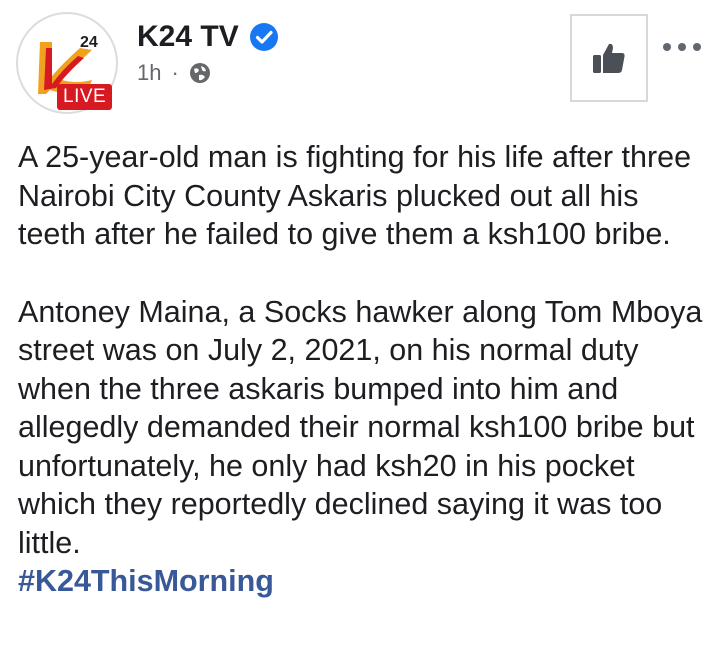 This screenshot has height=665, width=719. I want to click on post-meta: 1h ·, so click(174, 73).